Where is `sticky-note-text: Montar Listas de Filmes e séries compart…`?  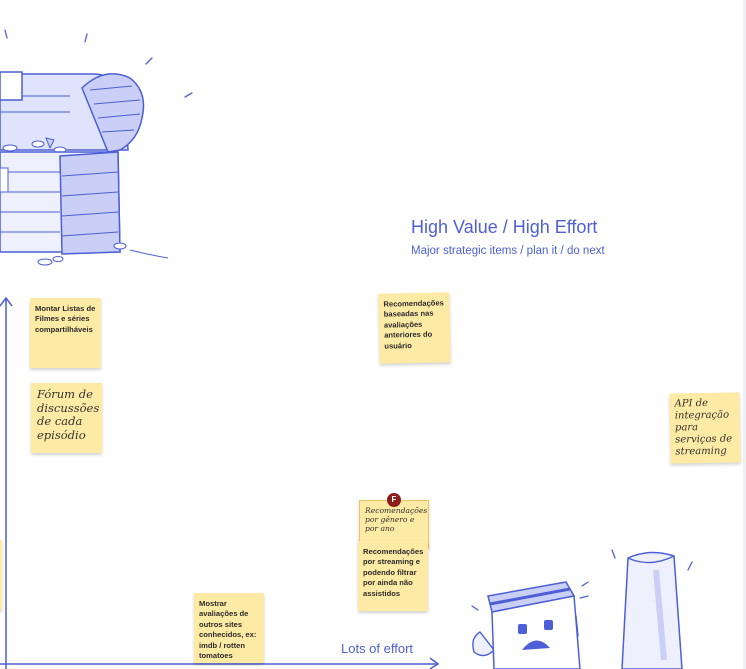
sticky-note-text: Montar Listas de Filmes e séries compart… is located at coordinates (65, 319).